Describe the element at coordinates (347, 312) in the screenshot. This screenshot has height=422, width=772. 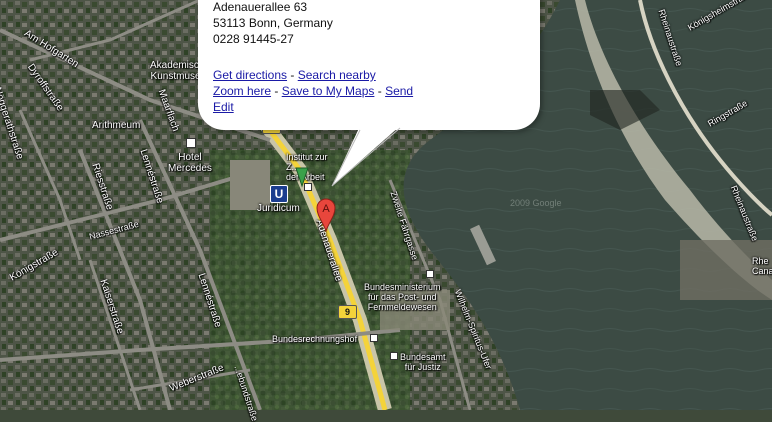
I see `route-shield-icon: 9` at that location.